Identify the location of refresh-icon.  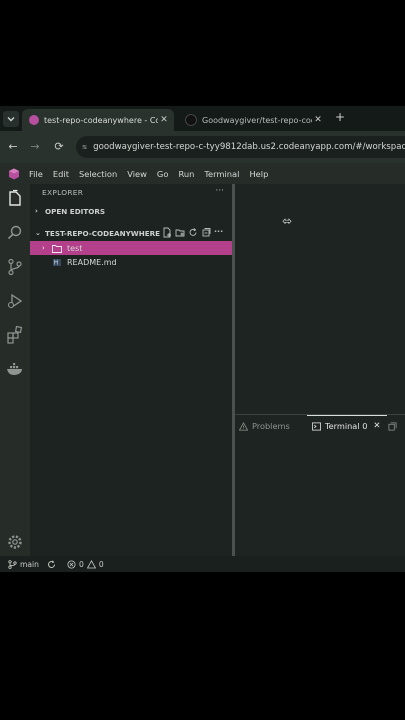
(193, 232).